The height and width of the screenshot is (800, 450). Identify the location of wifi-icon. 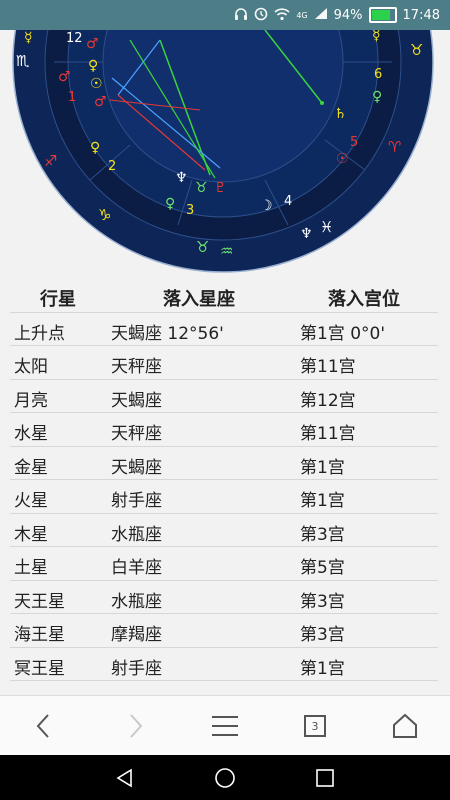
(282, 15).